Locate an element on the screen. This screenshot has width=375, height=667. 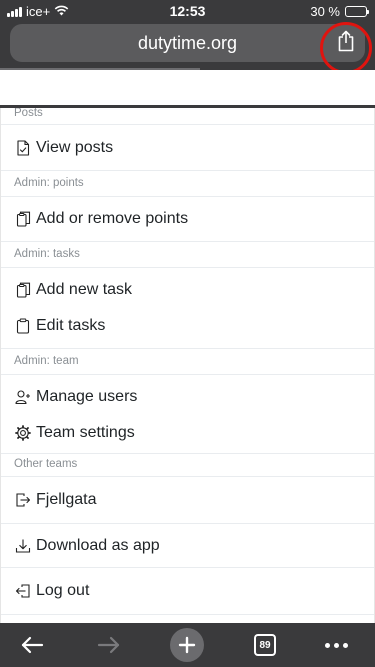
arrow-left-icon is located at coordinates (32, 645).